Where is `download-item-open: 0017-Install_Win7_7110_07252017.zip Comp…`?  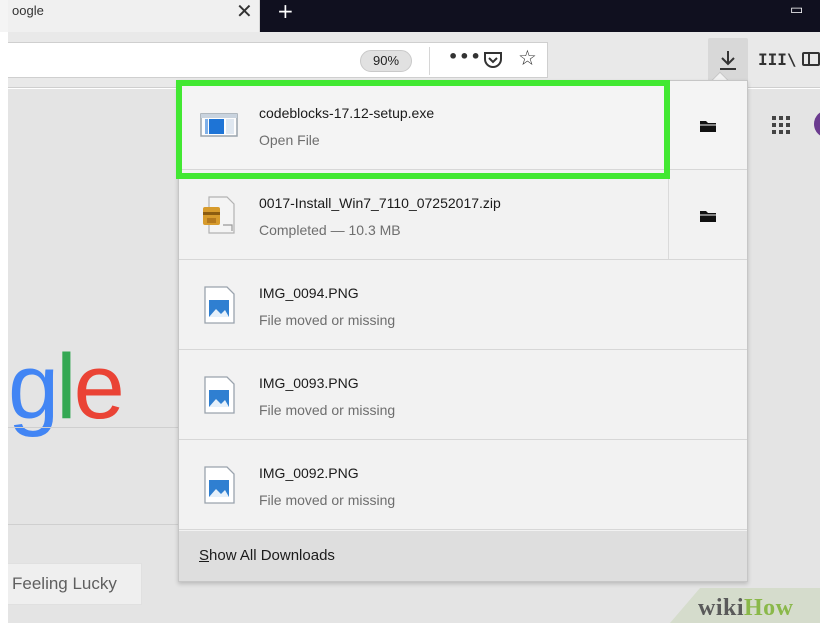 download-item-open: 0017-Install_Win7_7110_07252017.zip Comp… is located at coordinates (423, 215).